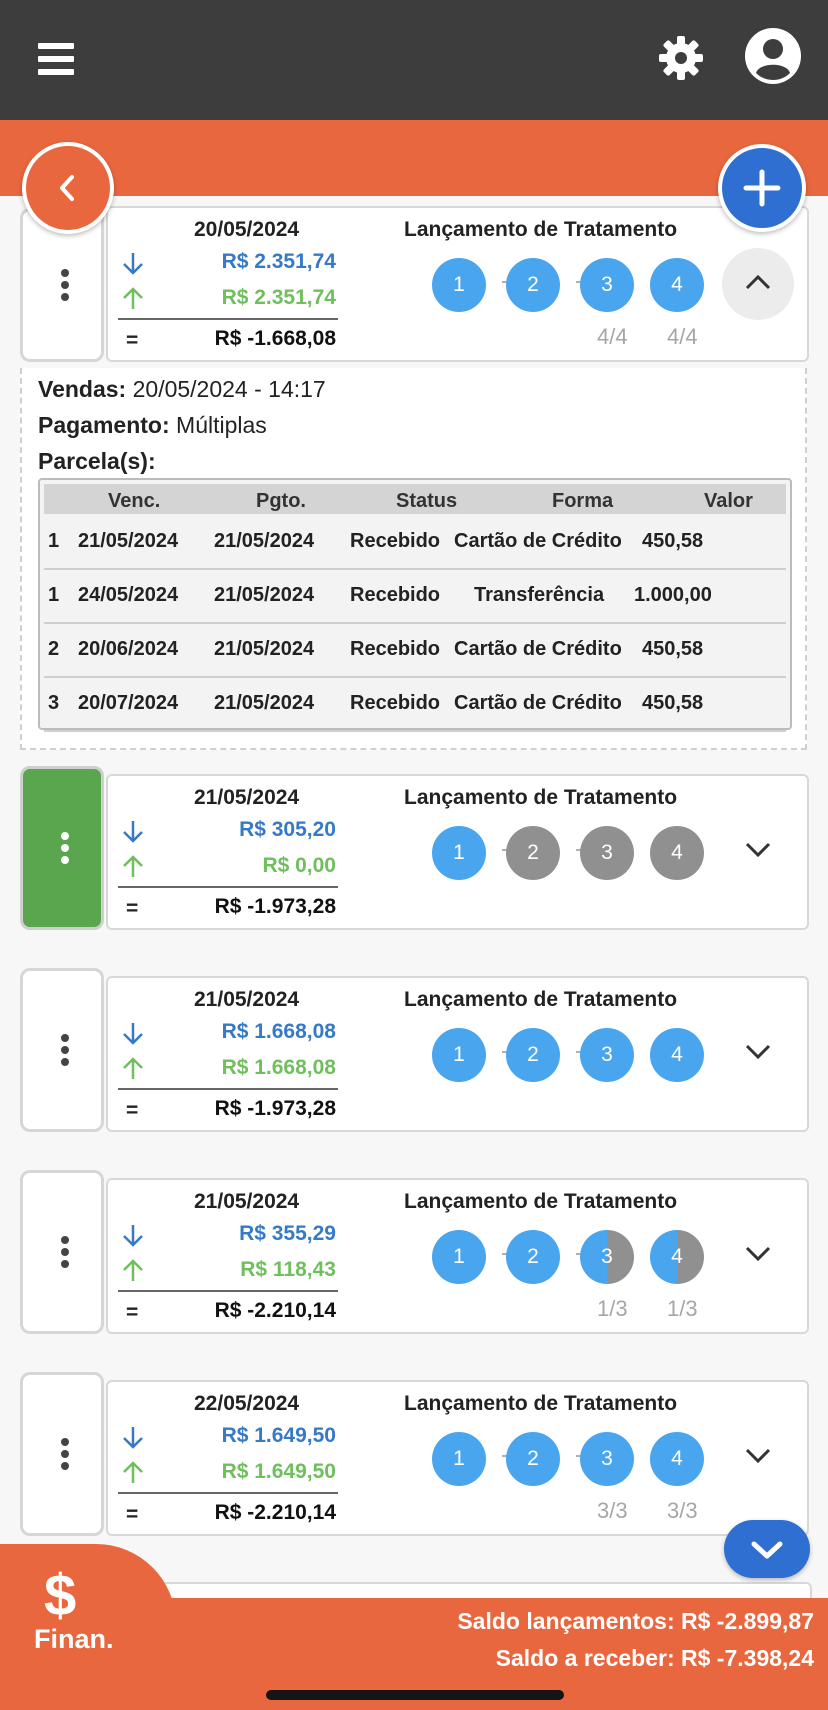 This screenshot has width=828, height=1710. What do you see at coordinates (68, 188) in the screenshot?
I see `back-button` at bounding box center [68, 188].